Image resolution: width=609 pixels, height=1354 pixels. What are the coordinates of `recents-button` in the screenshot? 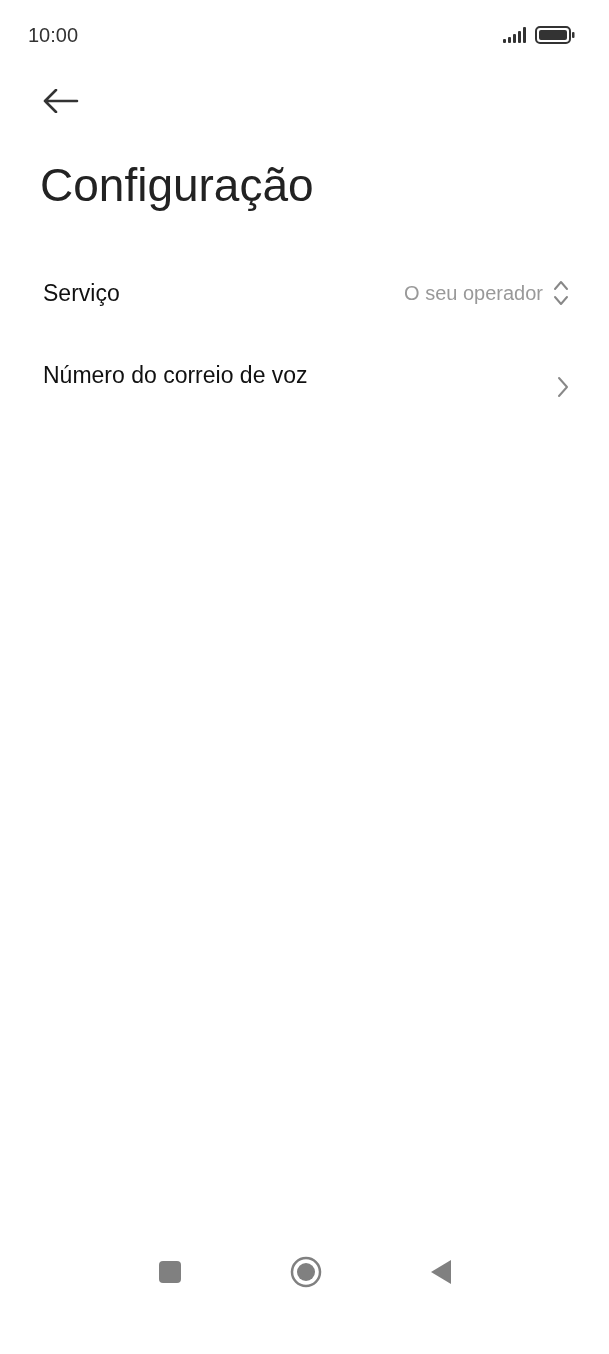 It's located at (169, 1272).